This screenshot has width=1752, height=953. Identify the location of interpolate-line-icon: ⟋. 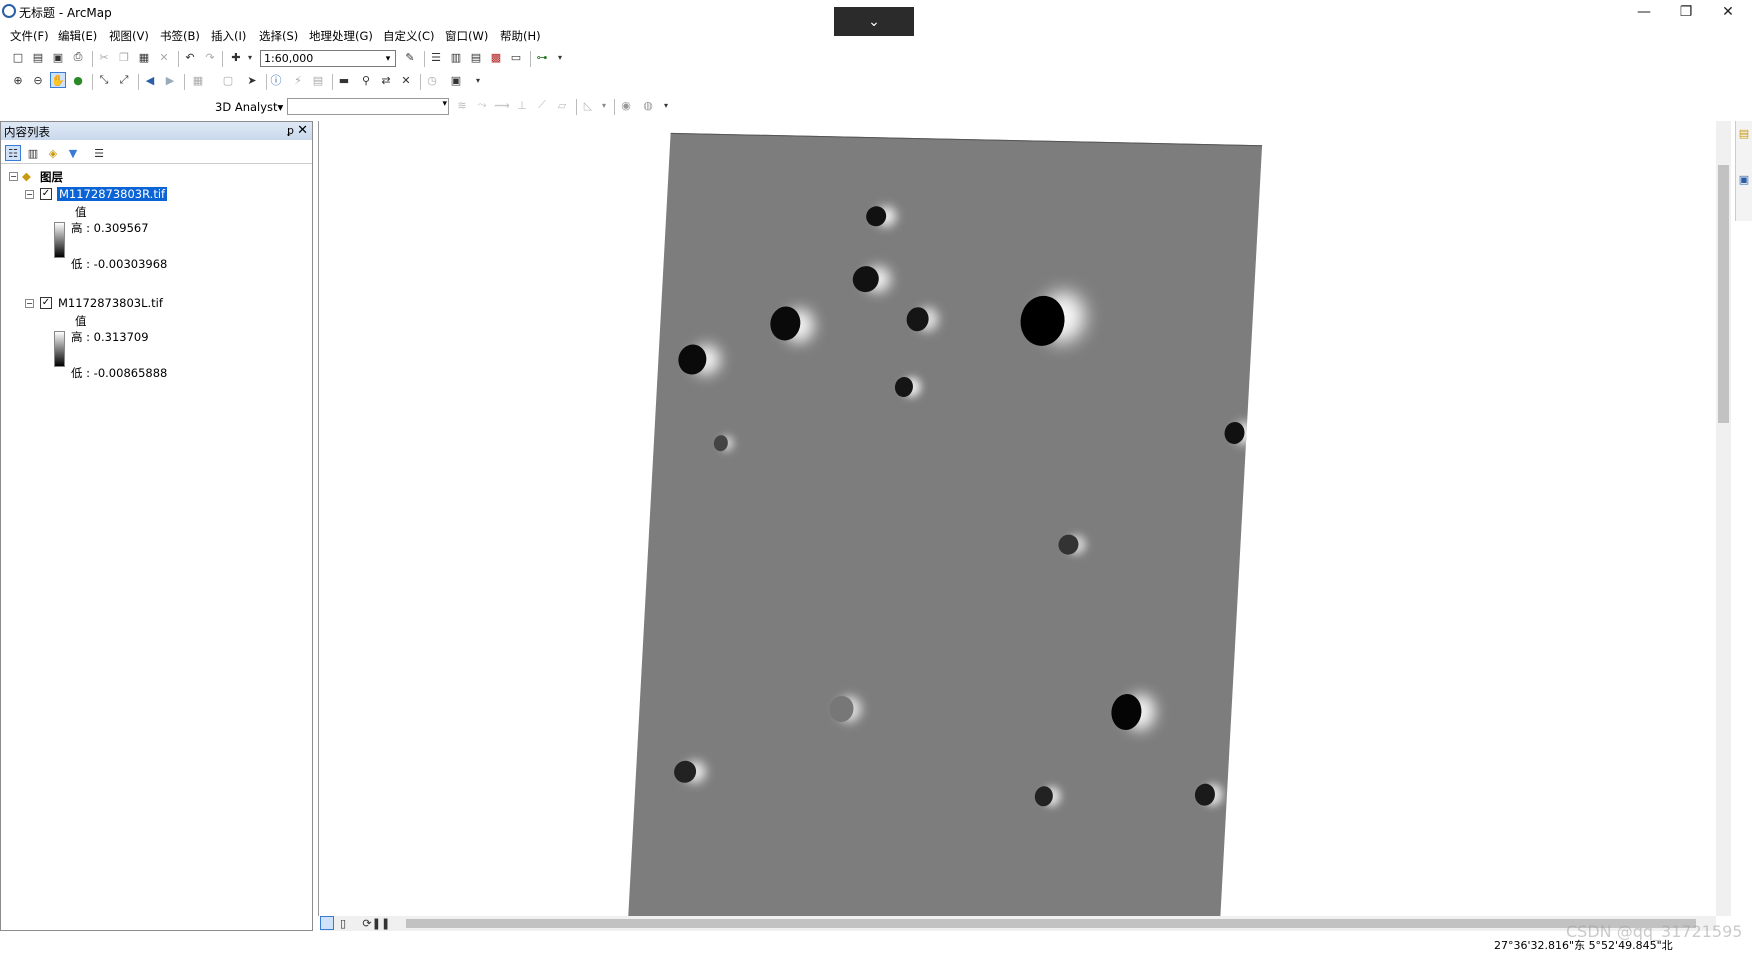
(542, 105).